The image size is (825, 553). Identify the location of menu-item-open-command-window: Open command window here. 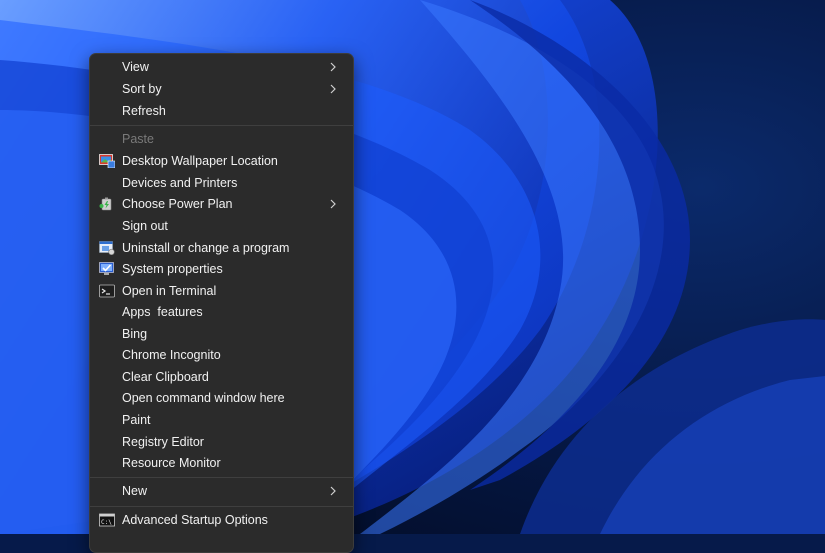
(221, 398).